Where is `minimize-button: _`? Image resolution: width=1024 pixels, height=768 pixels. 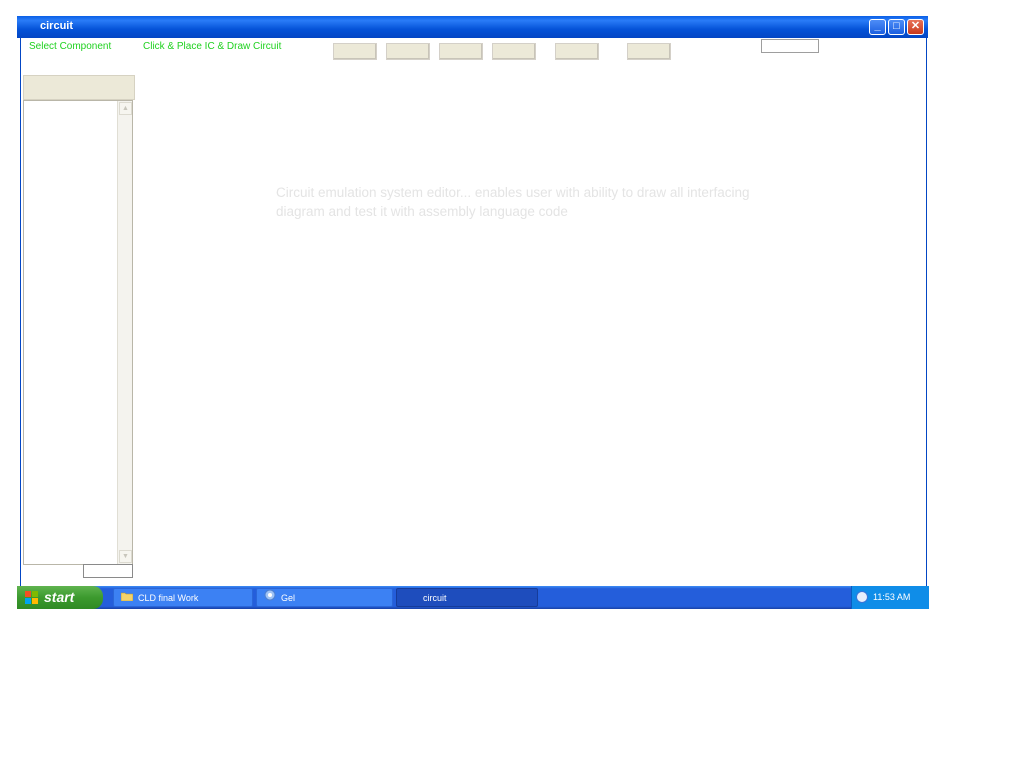
minimize-button: _ is located at coordinates (877, 27).